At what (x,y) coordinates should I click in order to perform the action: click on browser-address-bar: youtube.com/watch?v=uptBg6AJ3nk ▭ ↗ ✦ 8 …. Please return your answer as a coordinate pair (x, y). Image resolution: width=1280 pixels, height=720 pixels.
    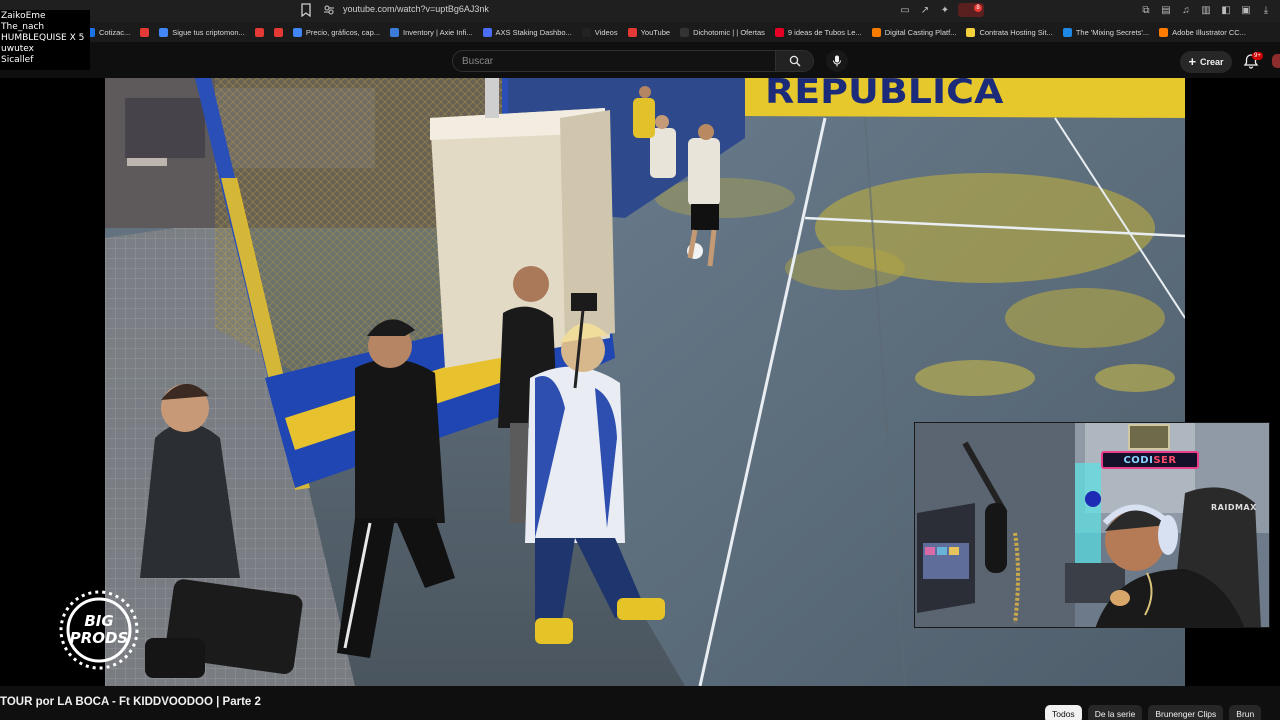
    Looking at the image, I should click on (640, 11).